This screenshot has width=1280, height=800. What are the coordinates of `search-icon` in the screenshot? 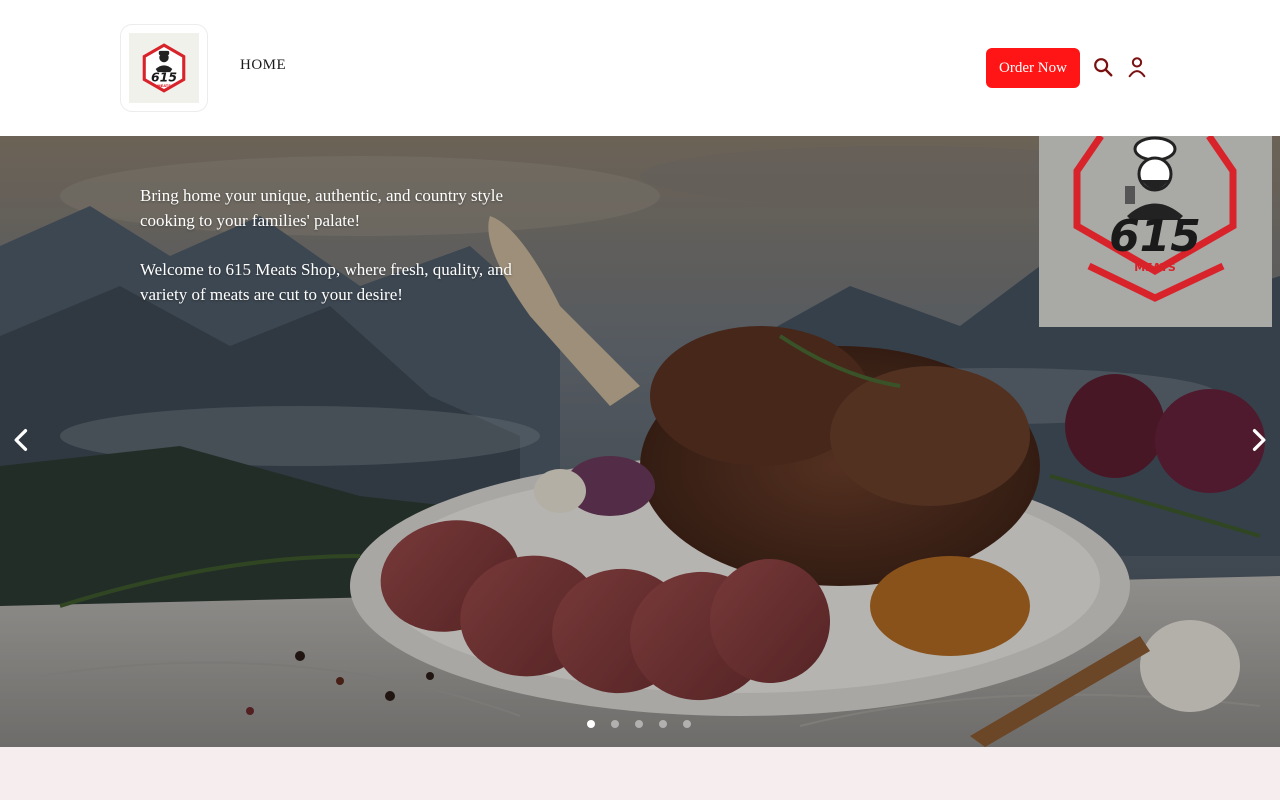 It's located at (1103, 67).